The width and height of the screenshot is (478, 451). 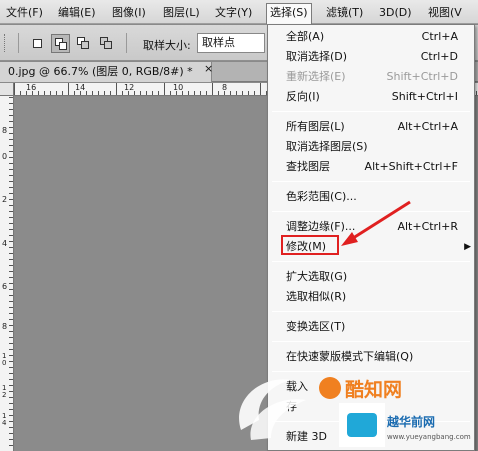 I want to click on wifi-logo-icon, so click(x=362, y=425).